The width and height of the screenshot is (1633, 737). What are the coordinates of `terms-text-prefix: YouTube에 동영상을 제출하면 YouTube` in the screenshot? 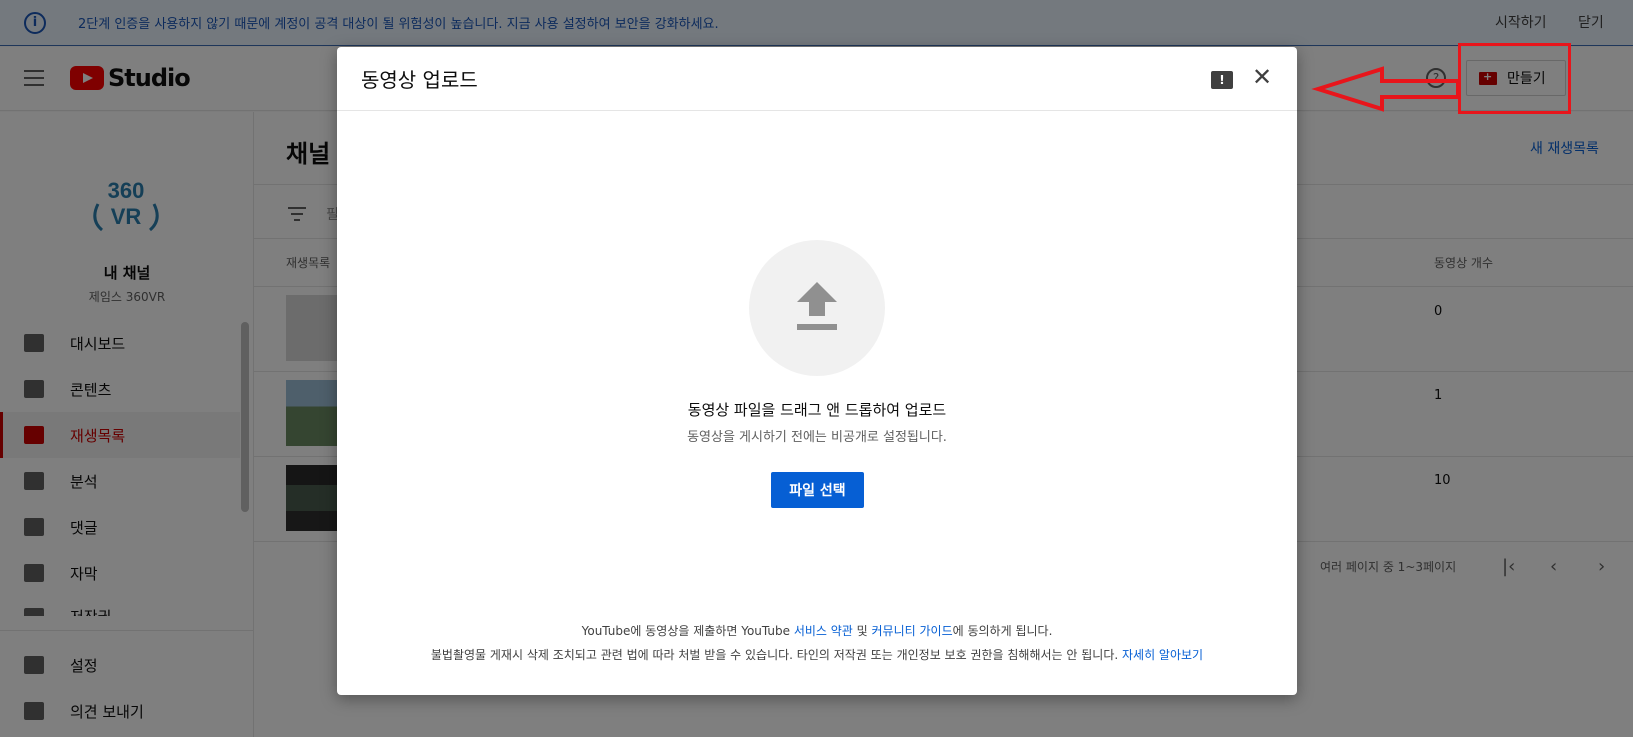 It's located at (687, 631).